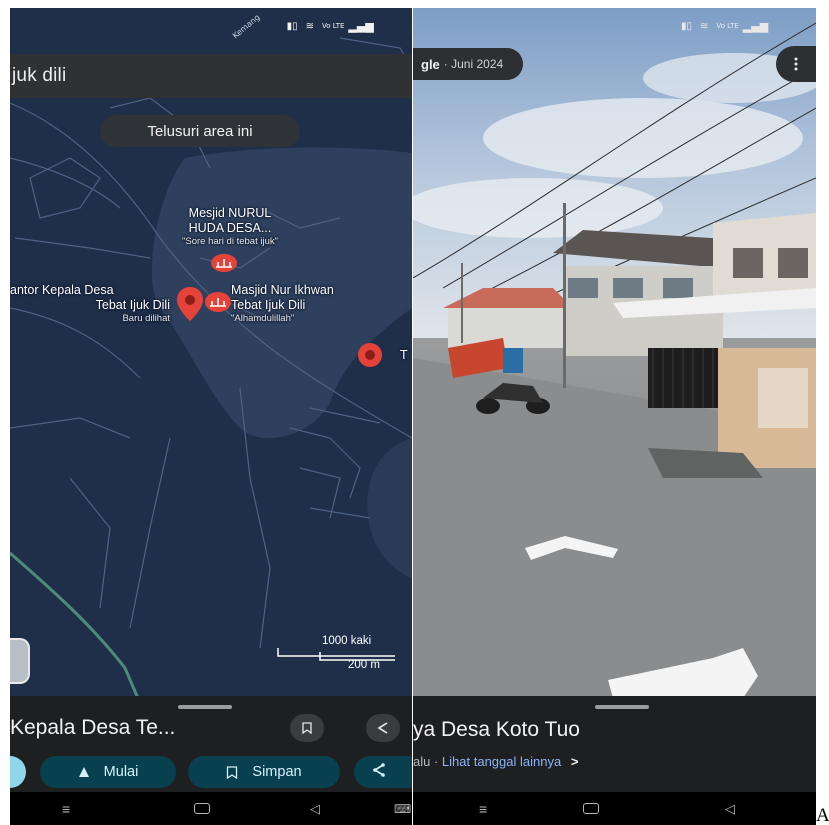  What do you see at coordinates (230, 241) in the screenshot?
I see `poi-review: "Sore hari di tebat ijuk"` at bounding box center [230, 241].